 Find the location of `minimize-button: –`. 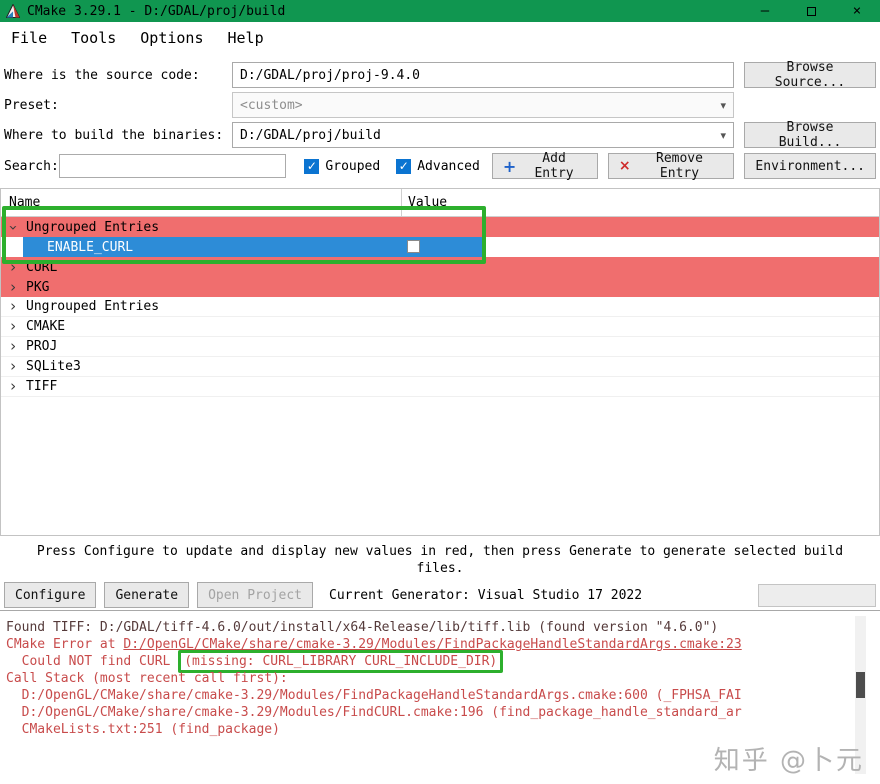

minimize-button: – is located at coordinates (765, 11).